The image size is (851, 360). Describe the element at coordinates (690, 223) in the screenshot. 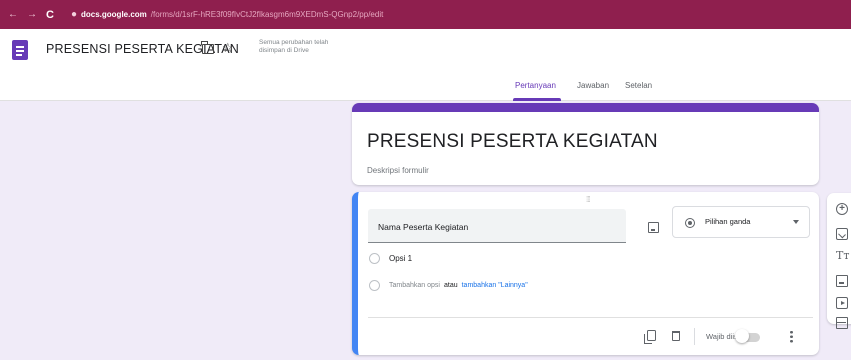

I see `radio-button-icon` at that location.